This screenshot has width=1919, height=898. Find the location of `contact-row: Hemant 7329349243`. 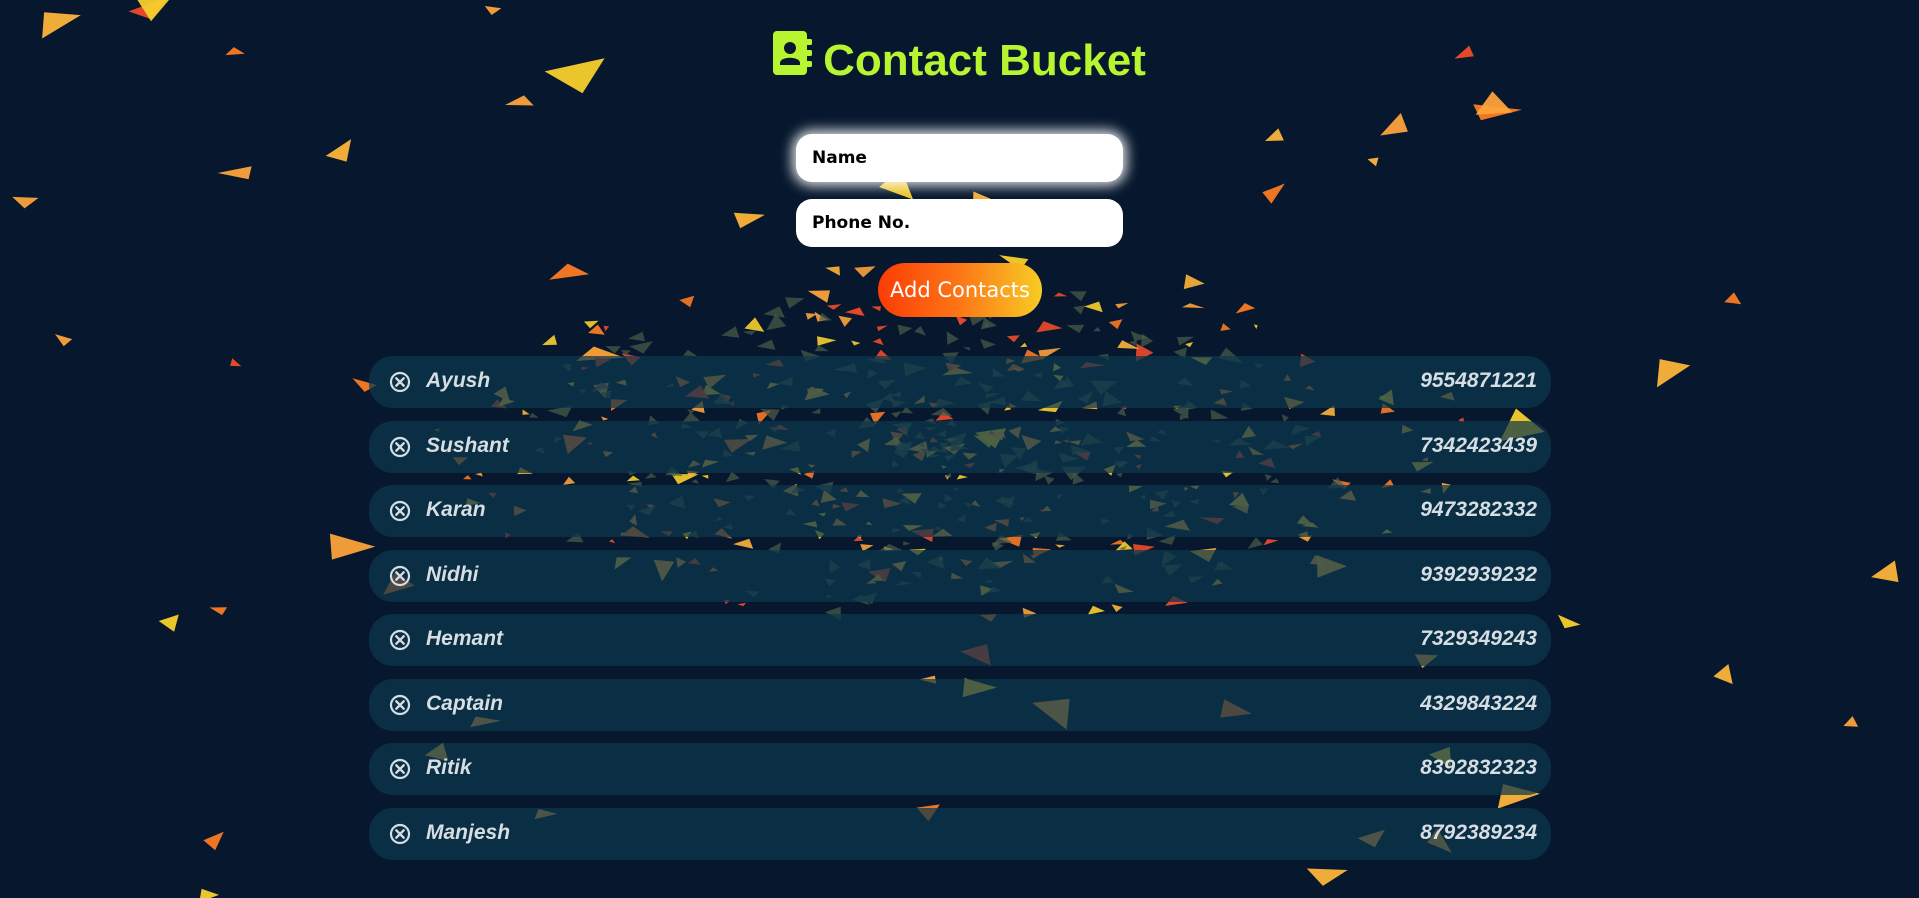

contact-row: Hemant 7329349243 is located at coordinates (960, 640).